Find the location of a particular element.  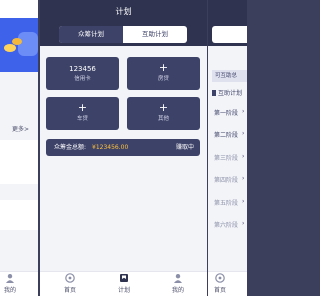

tile-car-loan: + 车贷 is located at coordinates (82, 113).